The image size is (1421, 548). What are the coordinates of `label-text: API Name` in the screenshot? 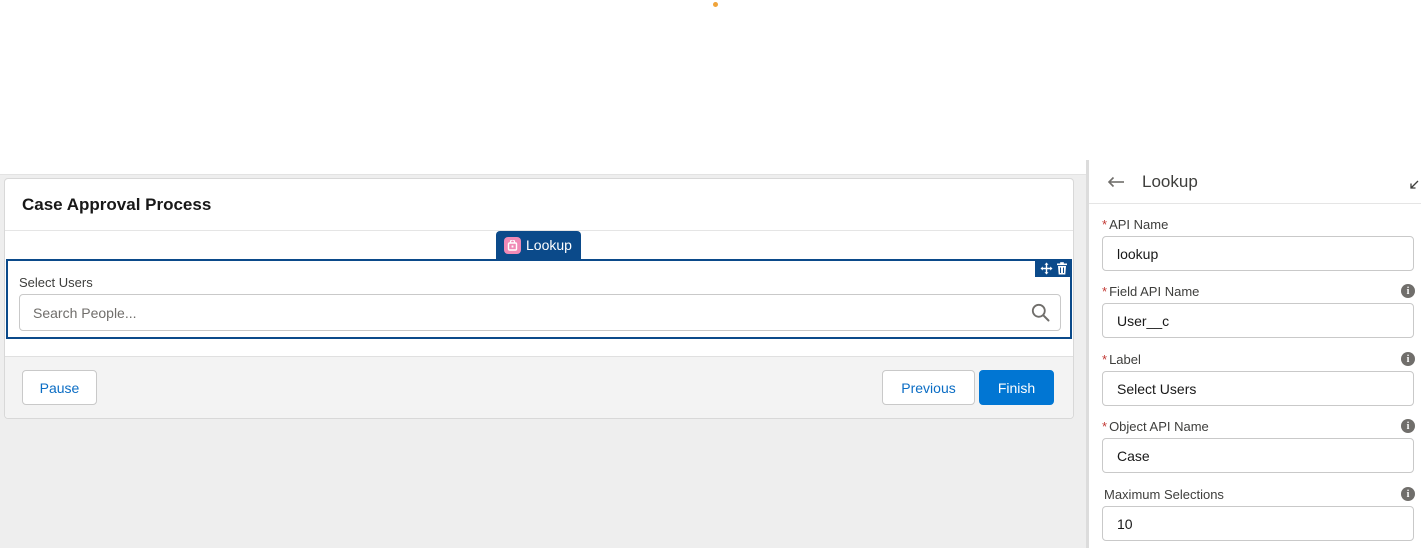 It's located at (1139, 224).